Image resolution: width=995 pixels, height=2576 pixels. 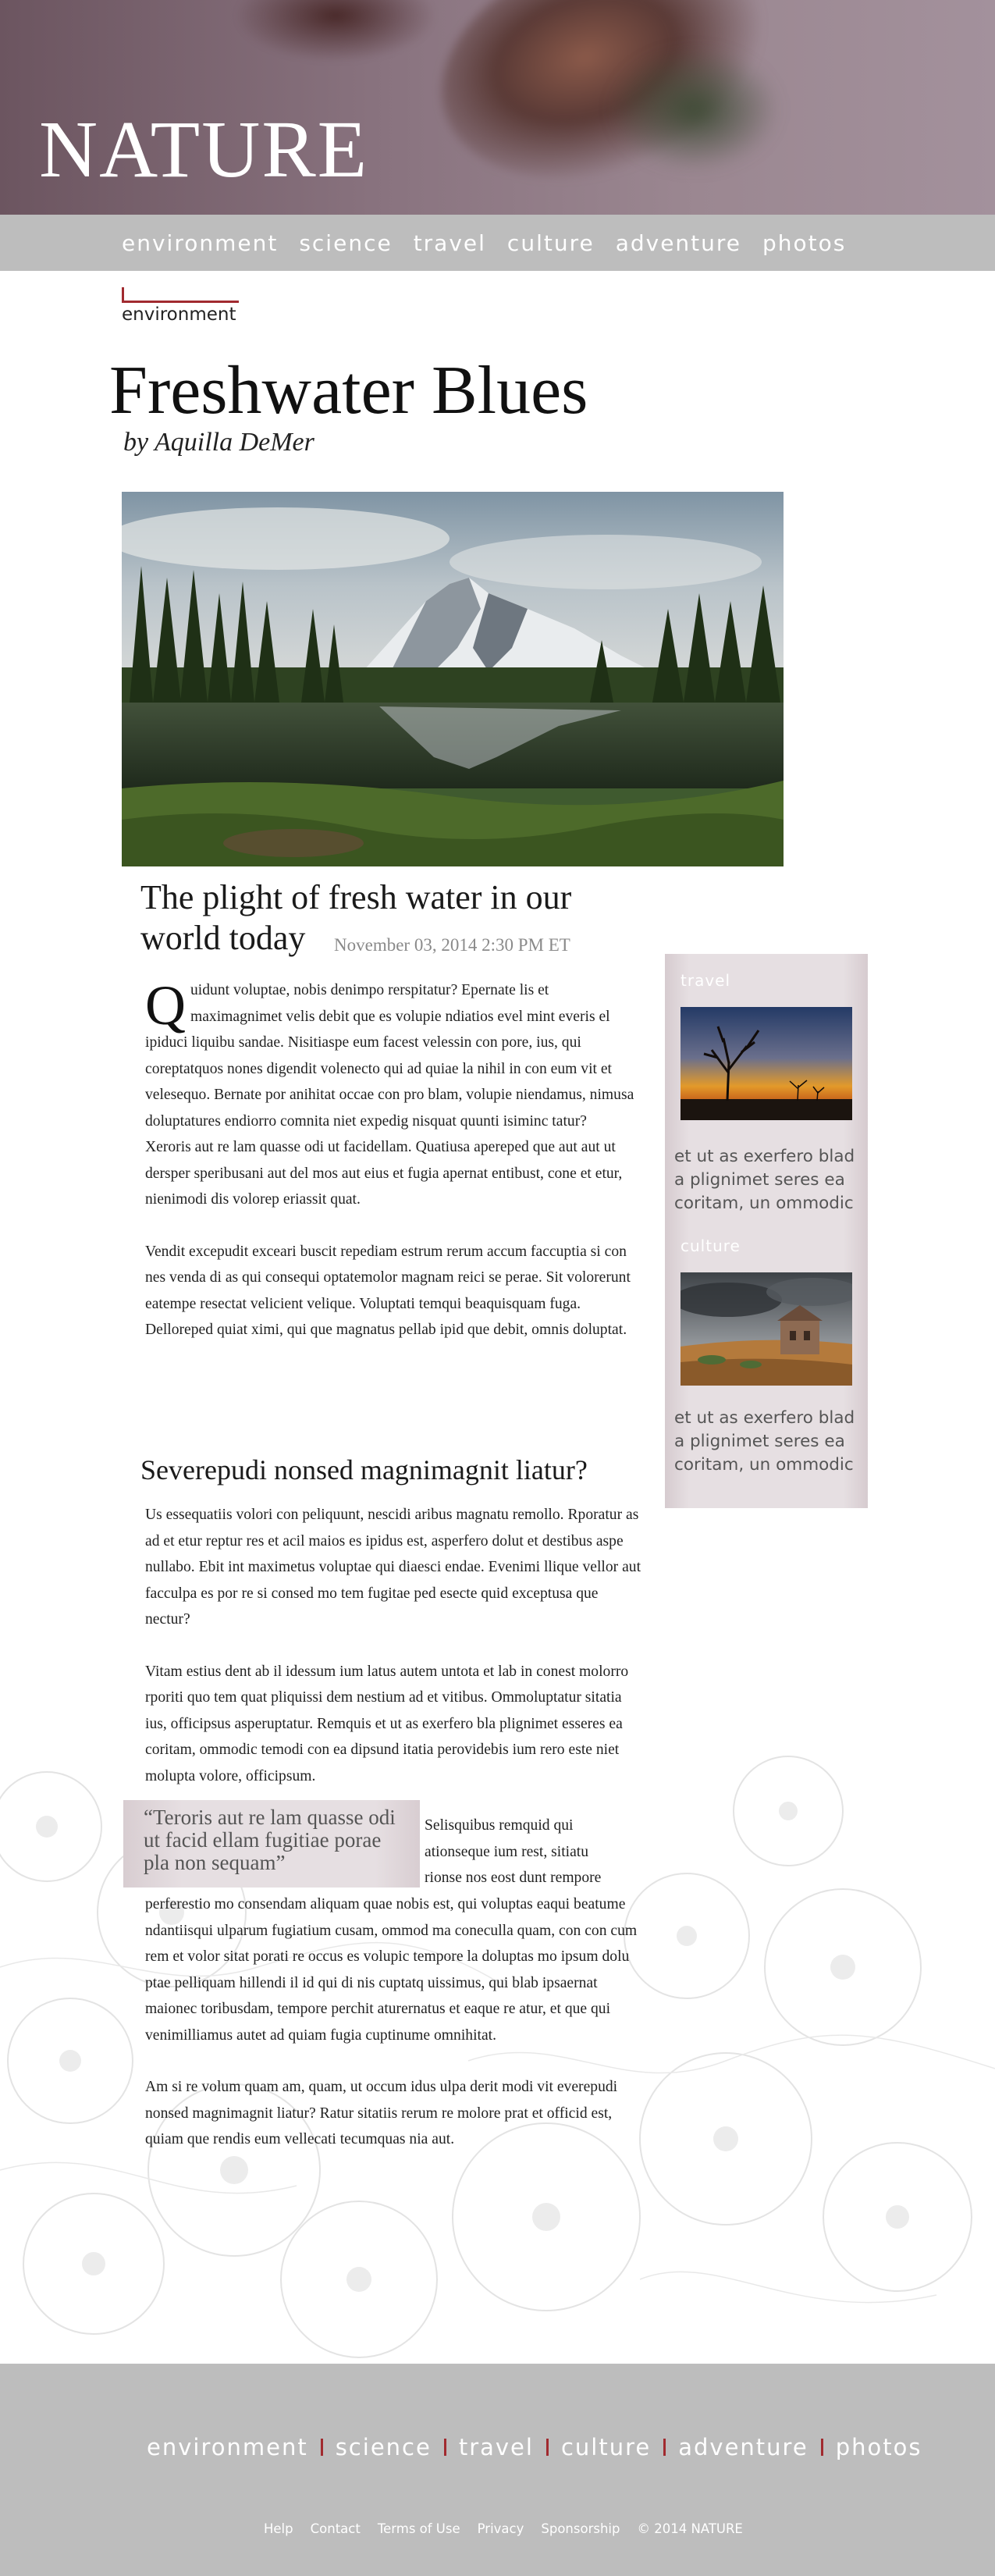 I want to click on article-byline: by Aquilla DeMer, so click(x=218, y=442).